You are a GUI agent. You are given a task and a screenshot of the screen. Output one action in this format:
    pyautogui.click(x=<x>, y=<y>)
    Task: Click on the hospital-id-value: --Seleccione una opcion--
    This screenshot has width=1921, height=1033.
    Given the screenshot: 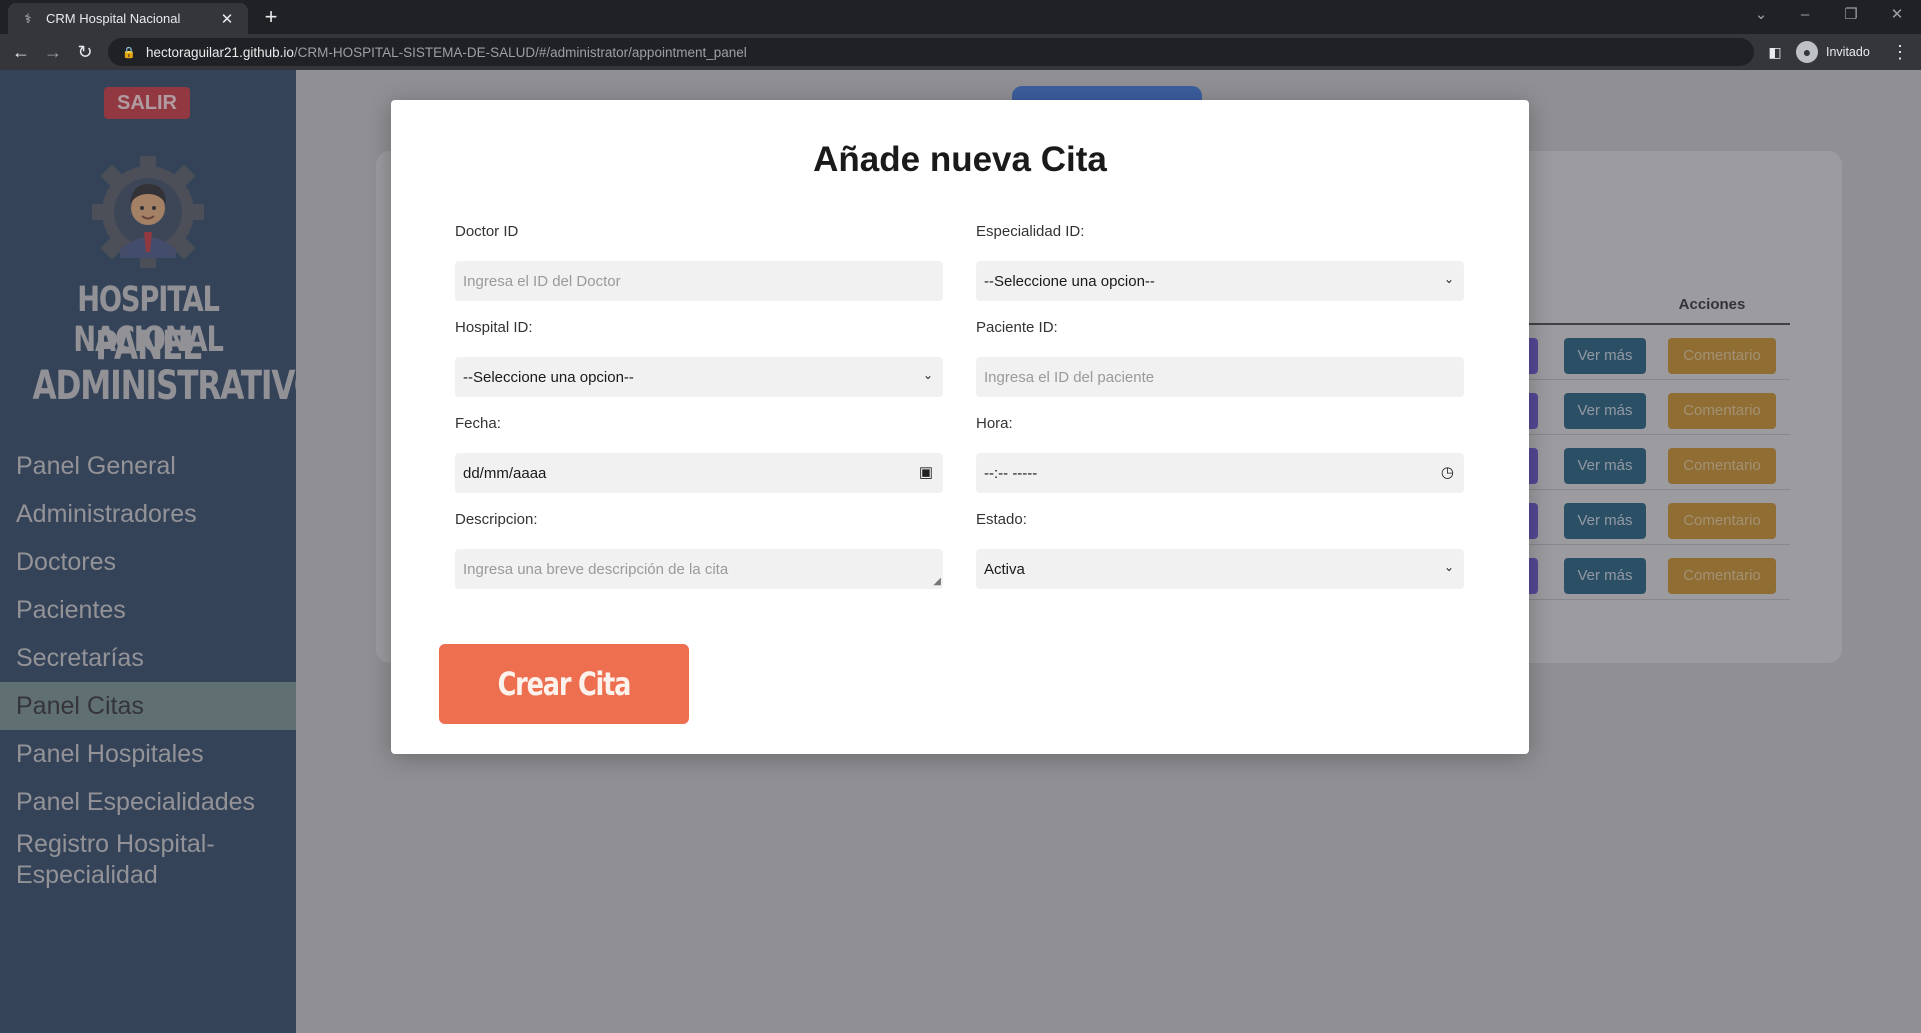 What is the action you would take?
    pyautogui.click(x=548, y=377)
    